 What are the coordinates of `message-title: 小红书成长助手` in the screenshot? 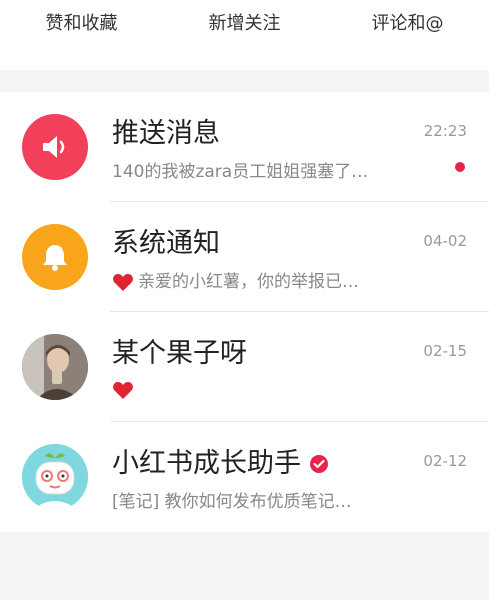 It's located at (206, 463).